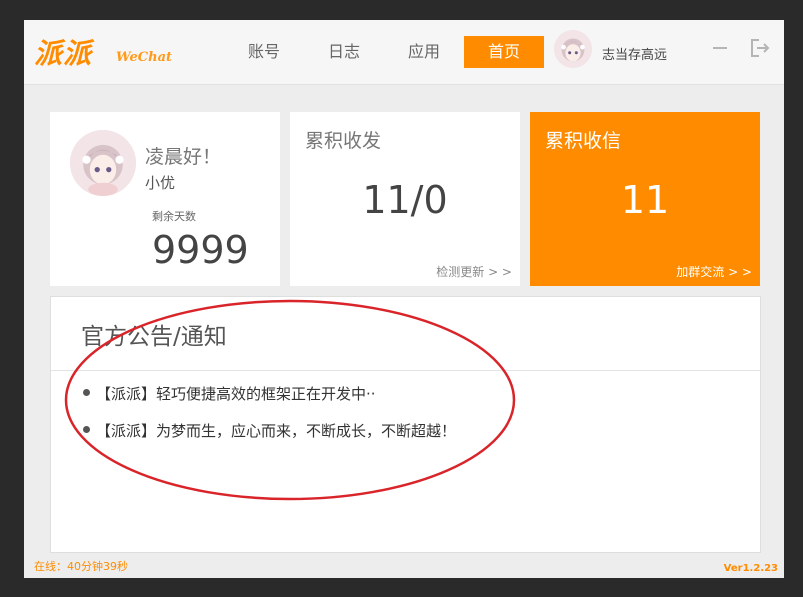  I want to click on tab-account: 账号, so click(264, 52).